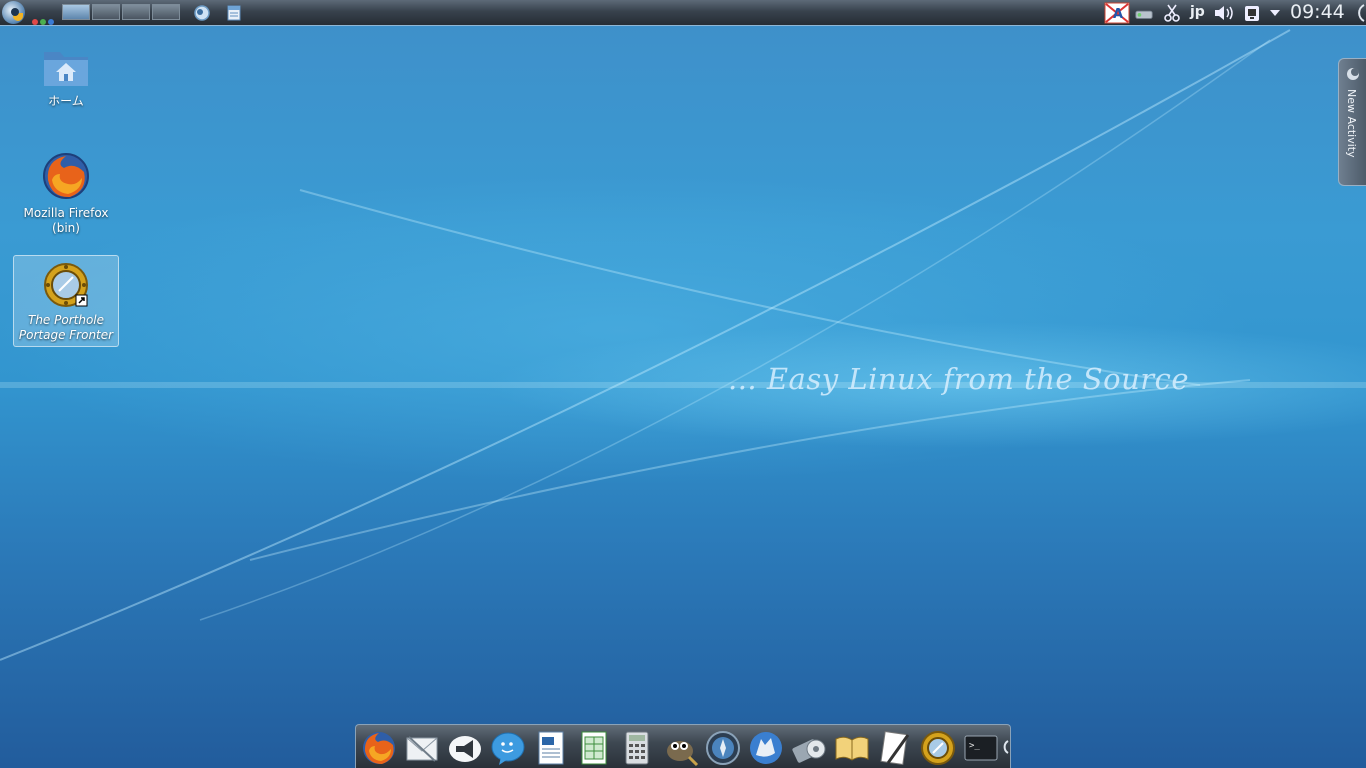  Describe the element at coordinates (35, 22) in the screenshot. I see `red-dot-icon` at that location.